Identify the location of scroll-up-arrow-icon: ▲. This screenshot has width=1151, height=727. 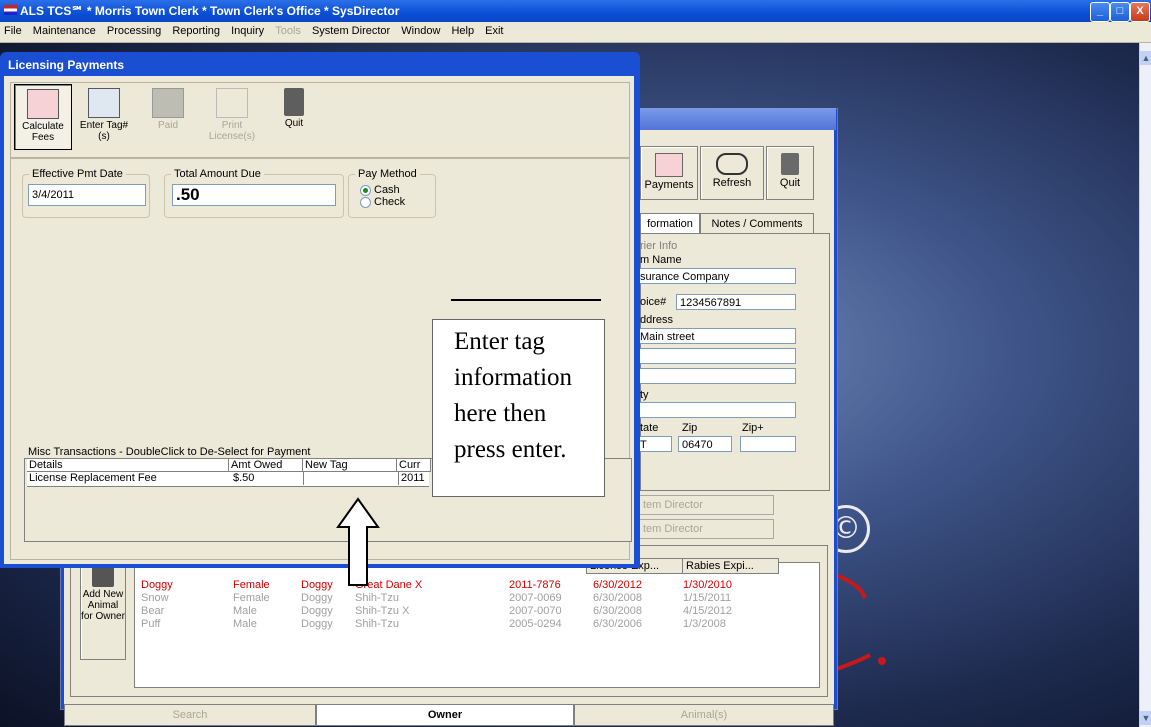
(1145, 58).